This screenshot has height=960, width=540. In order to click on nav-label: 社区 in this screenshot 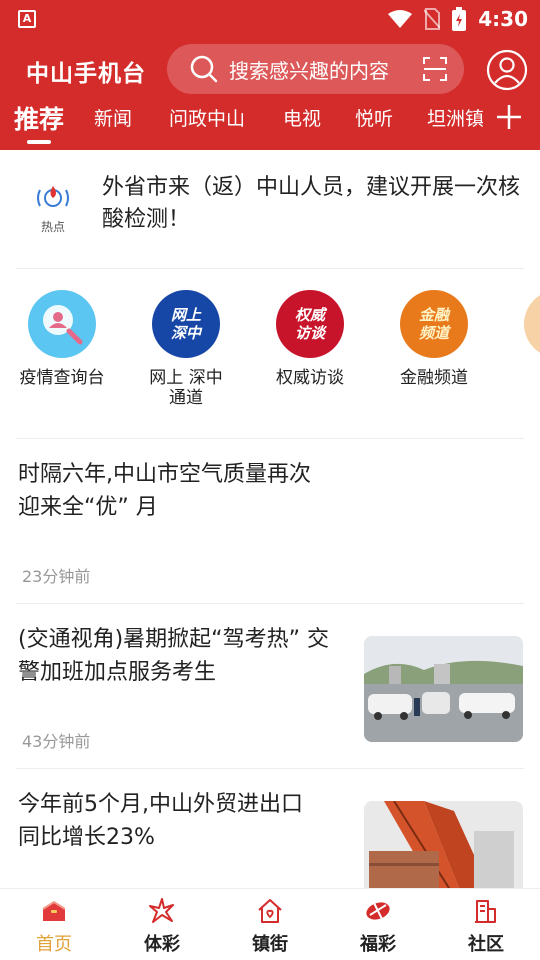, I will do `click(486, 944)`.